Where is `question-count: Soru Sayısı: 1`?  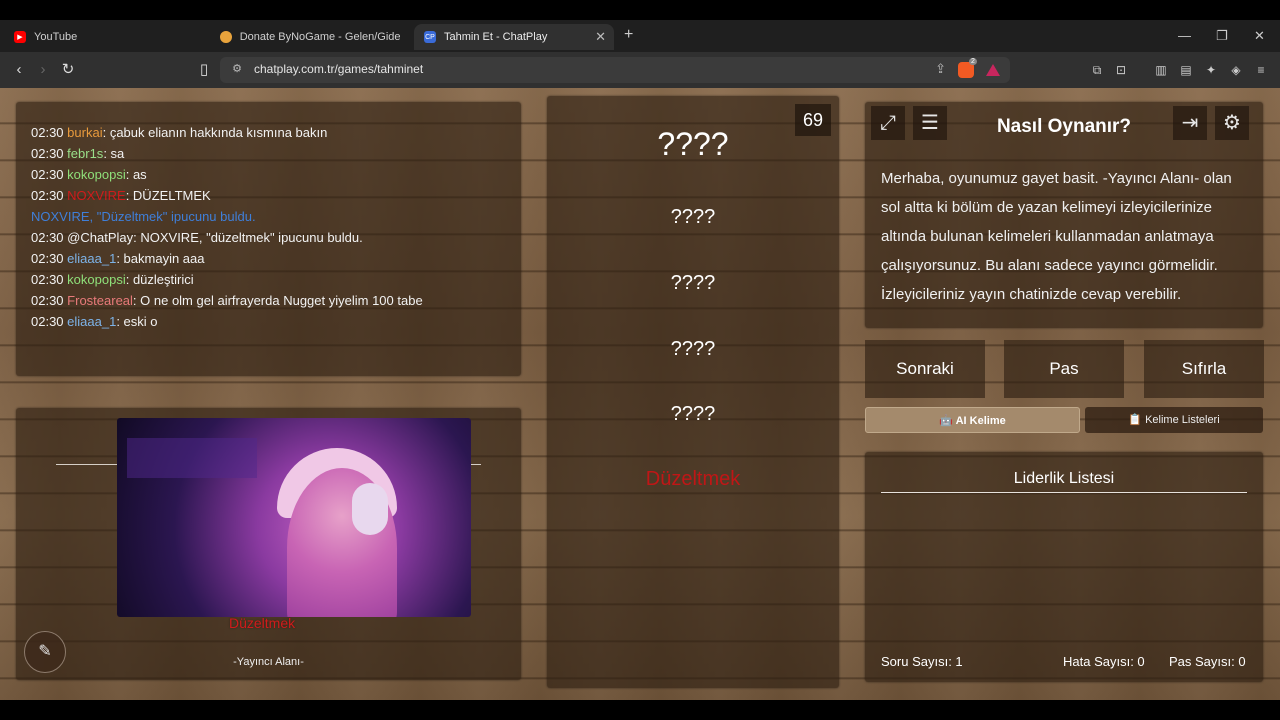
question-count: Soru Sayısı: 1 is located at coordinates (922, 661).